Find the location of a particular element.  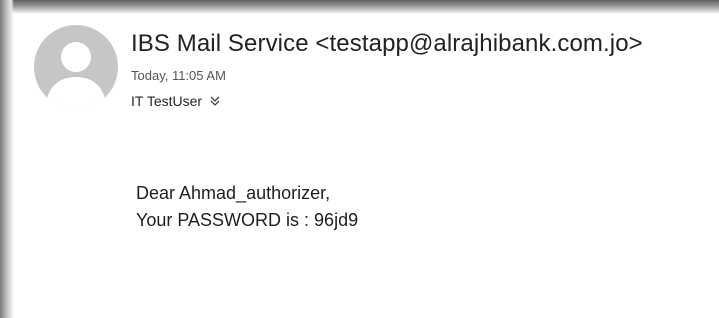

message-timestamp: Today, 11:05 AM is located at coordinates (178, 75).